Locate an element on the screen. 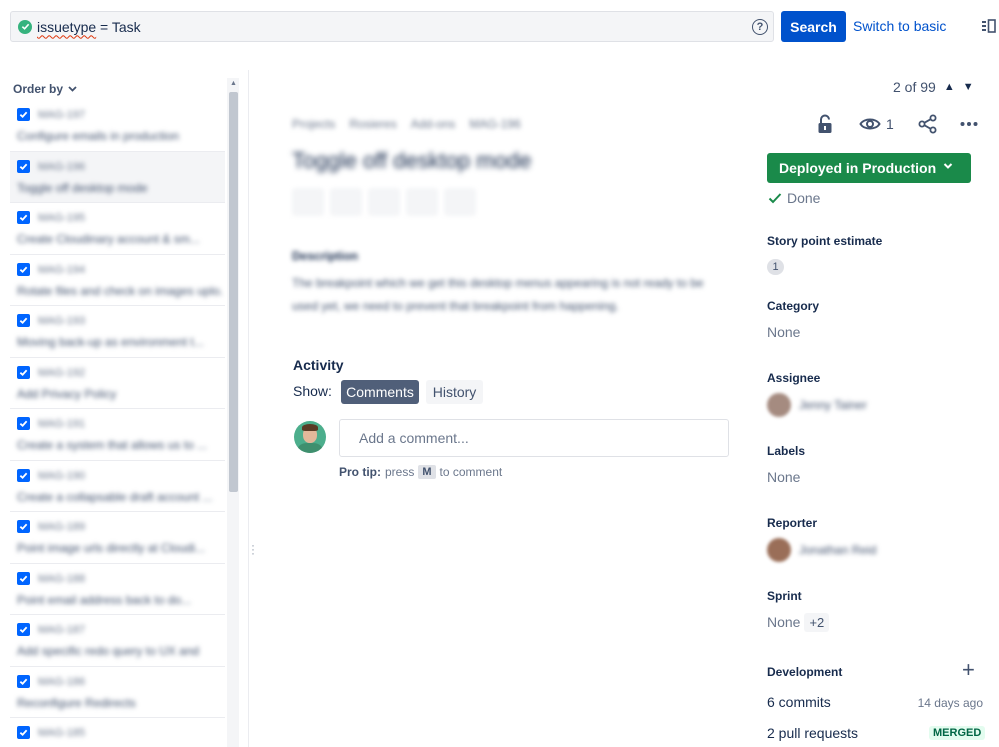 This screenshot has width=999, height=747. issue-key: MAG-186 is located at coordinates (62, 681).